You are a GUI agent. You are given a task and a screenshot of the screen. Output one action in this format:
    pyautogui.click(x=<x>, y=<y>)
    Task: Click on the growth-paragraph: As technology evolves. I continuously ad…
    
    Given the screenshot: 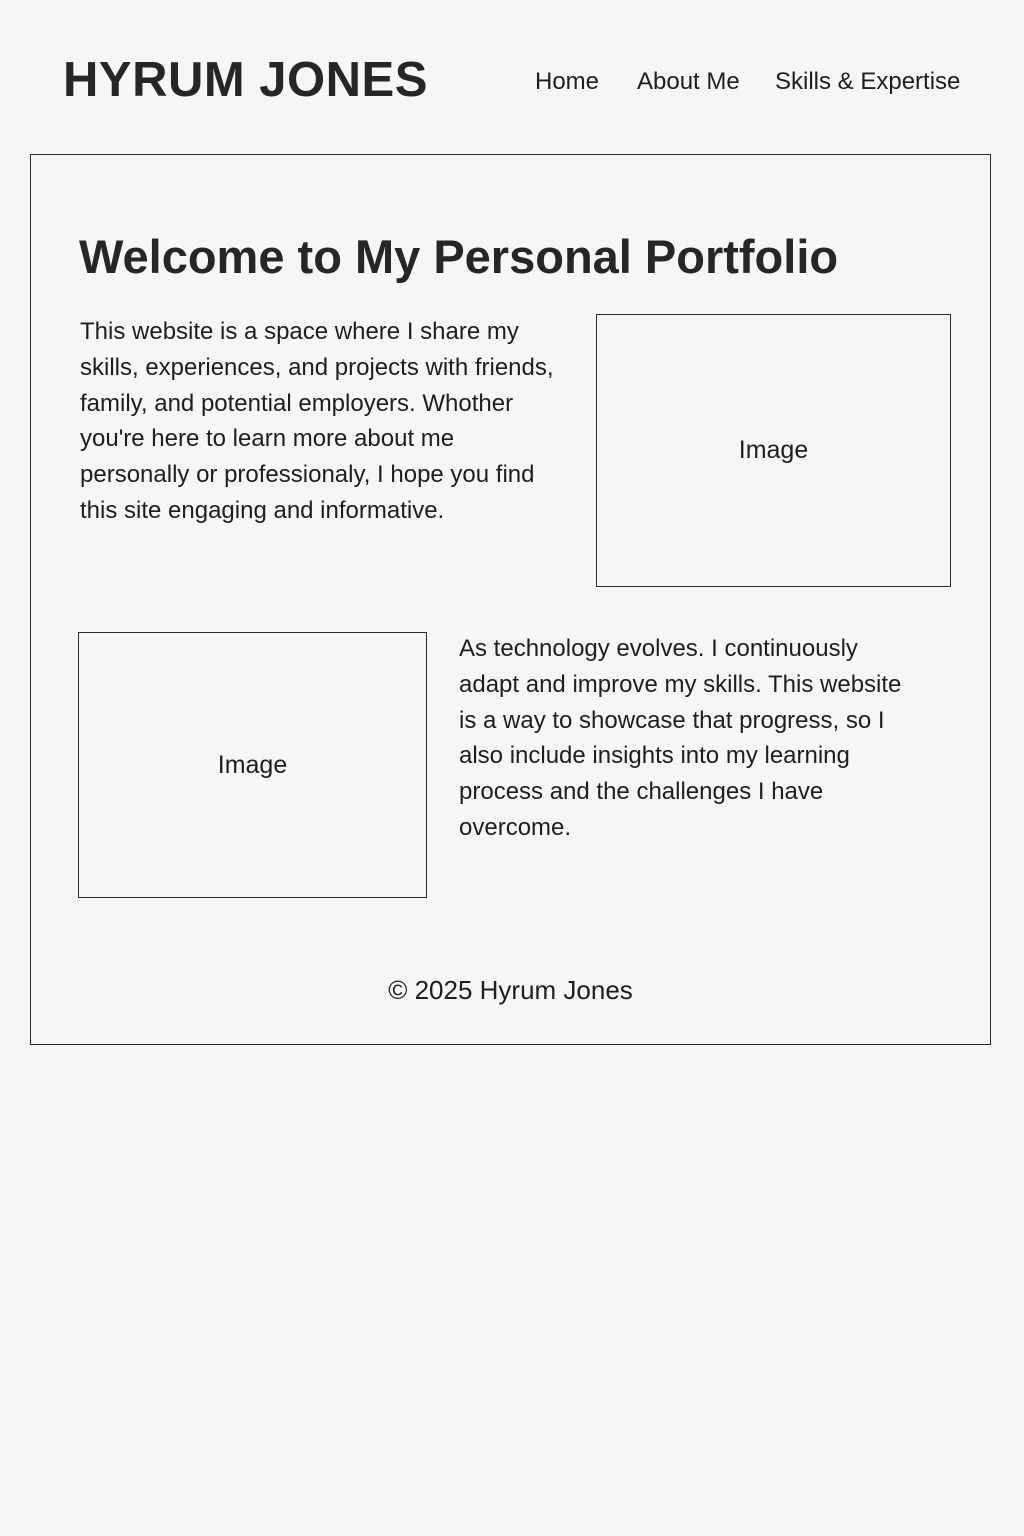 What is the action you would take?
    pyautogui.click(x=680, y=738)
    